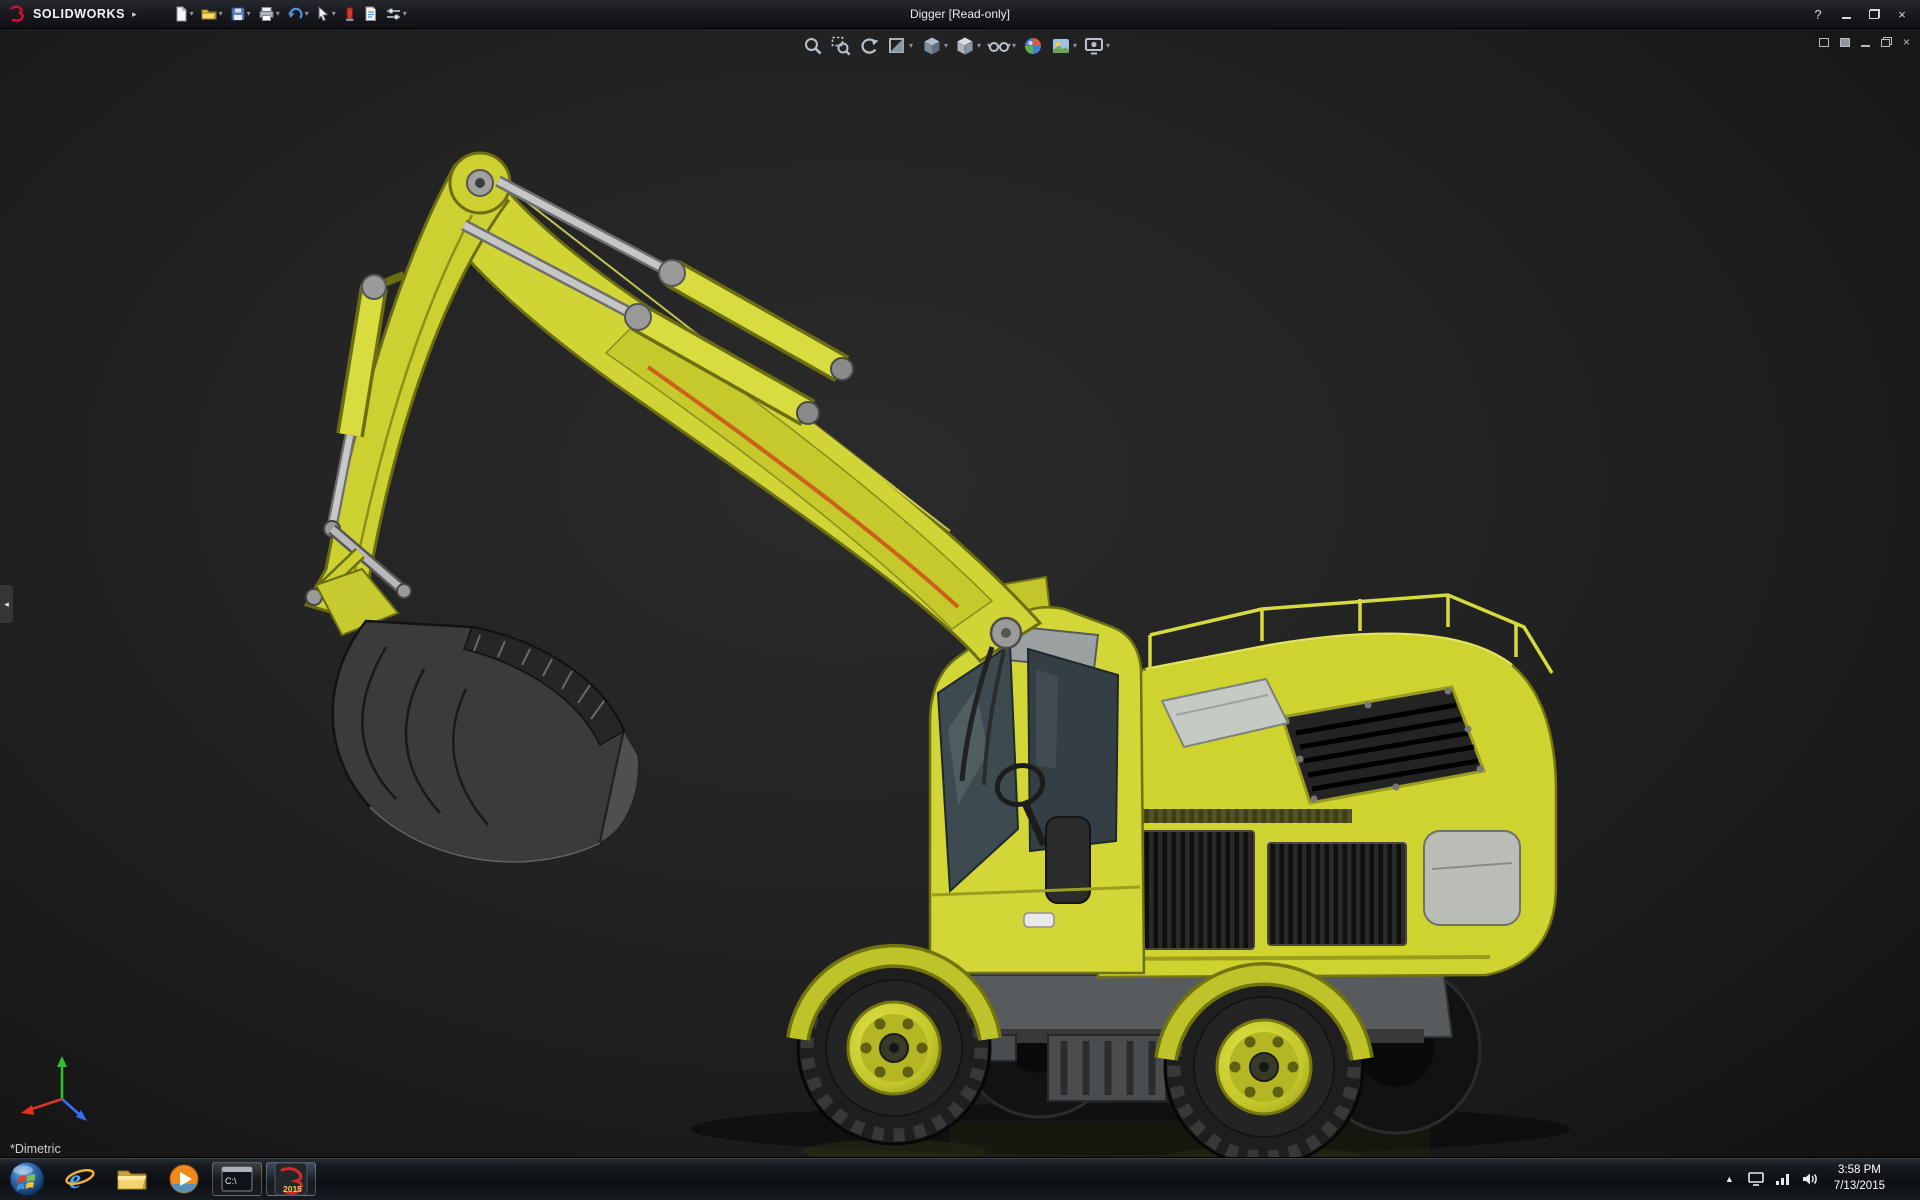 This screenshot has width=1920, height=1200. I want to click on heads-up-view-toolbar: ▾ ▾ ▾ ▾ ▾ ▾, so click(956, 46).